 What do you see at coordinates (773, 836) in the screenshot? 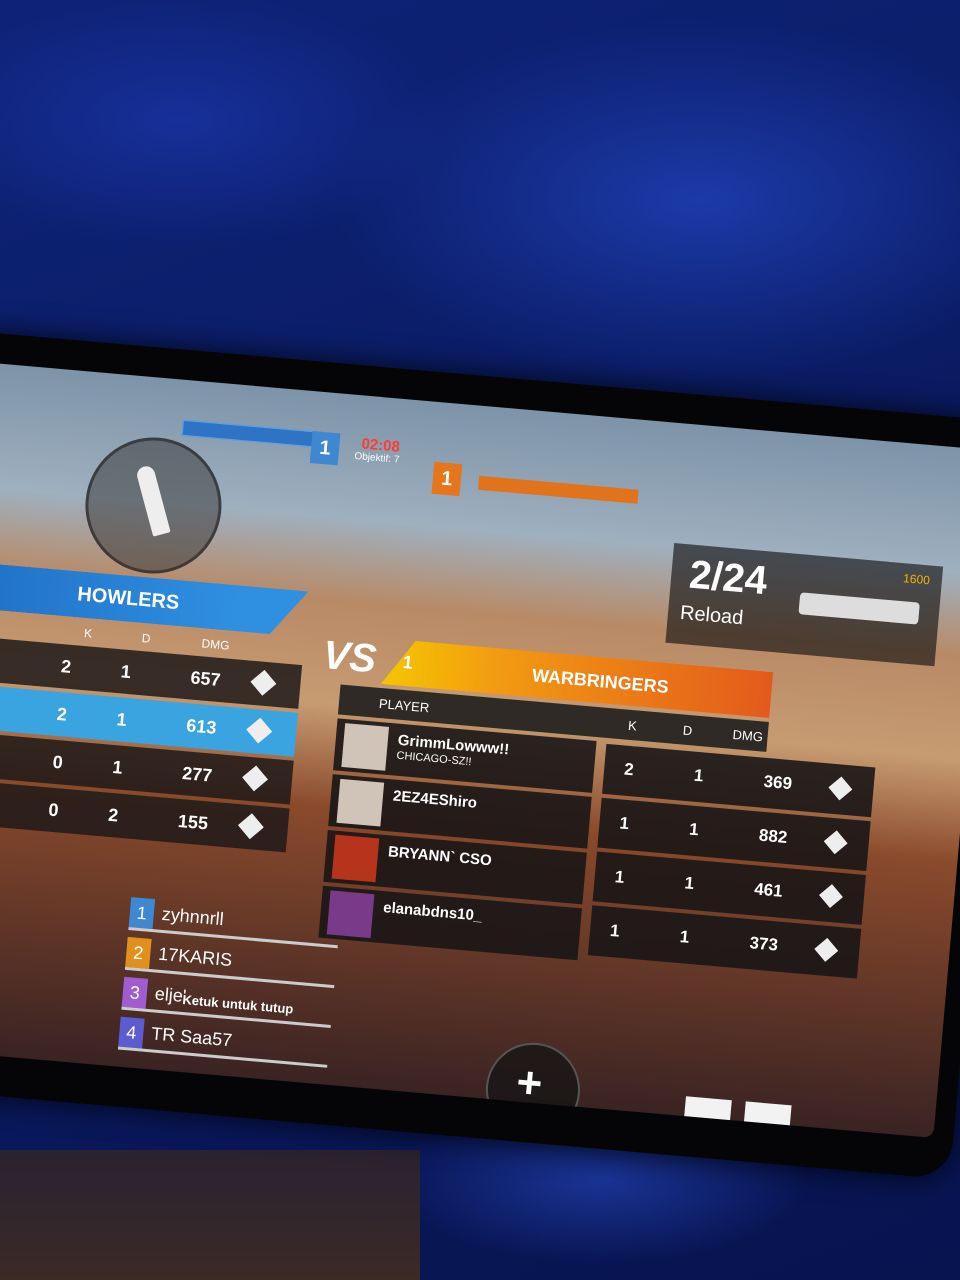
I see `damage: 882` at bounding box center [773, 836].